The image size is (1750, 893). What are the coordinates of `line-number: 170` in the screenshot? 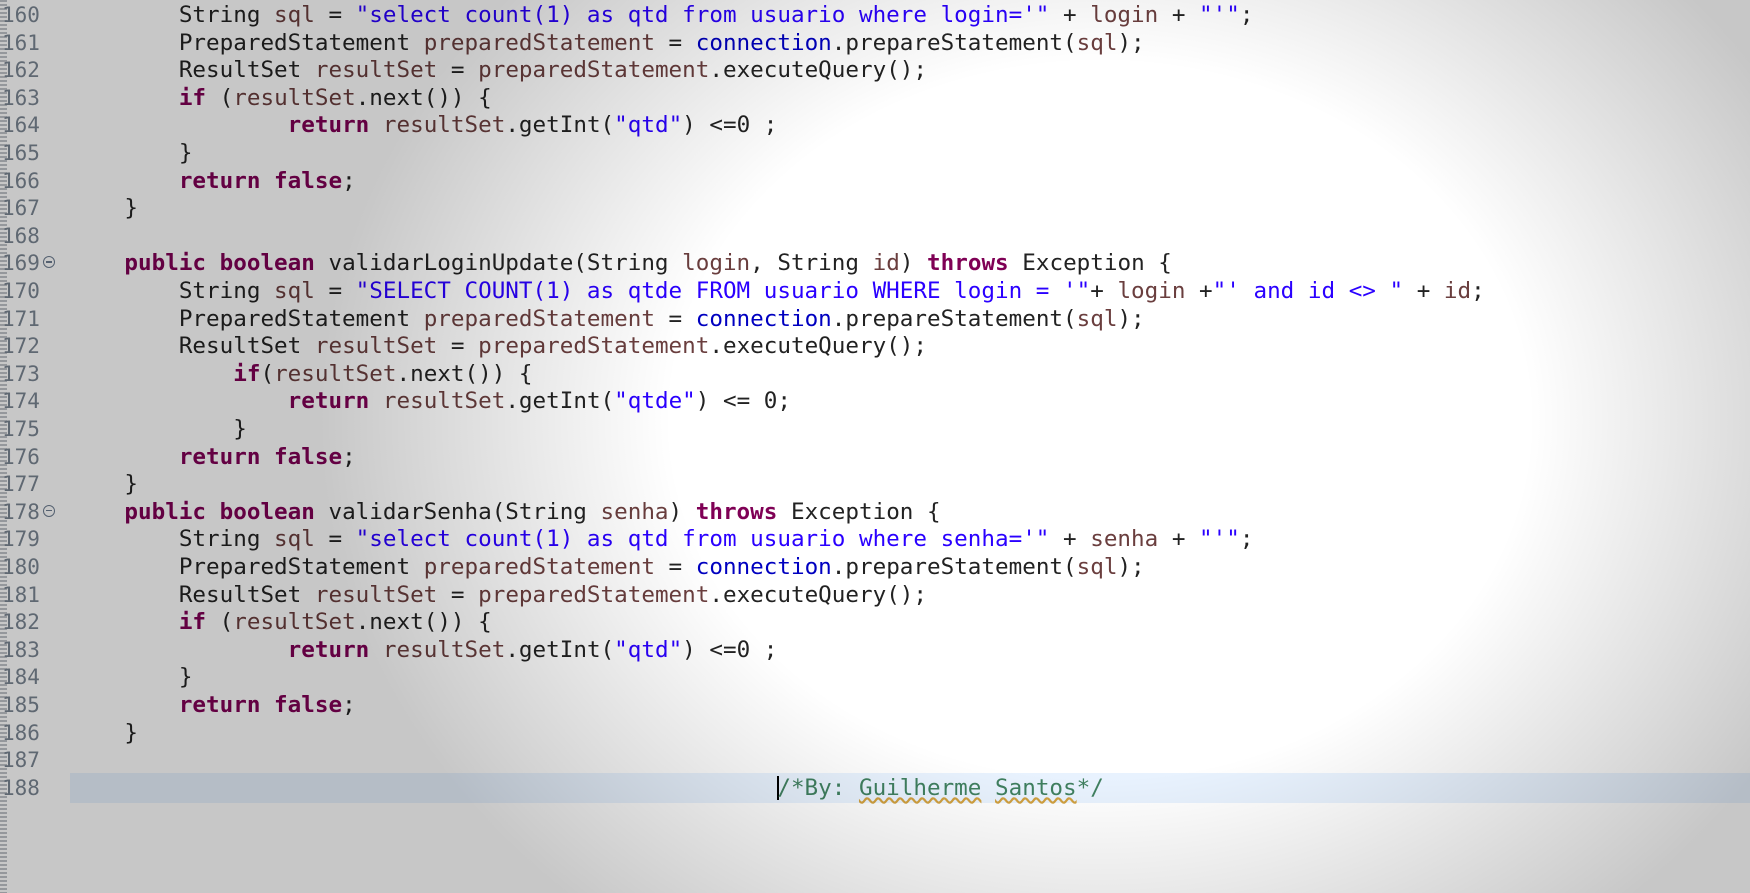 It's located at (21, 291).